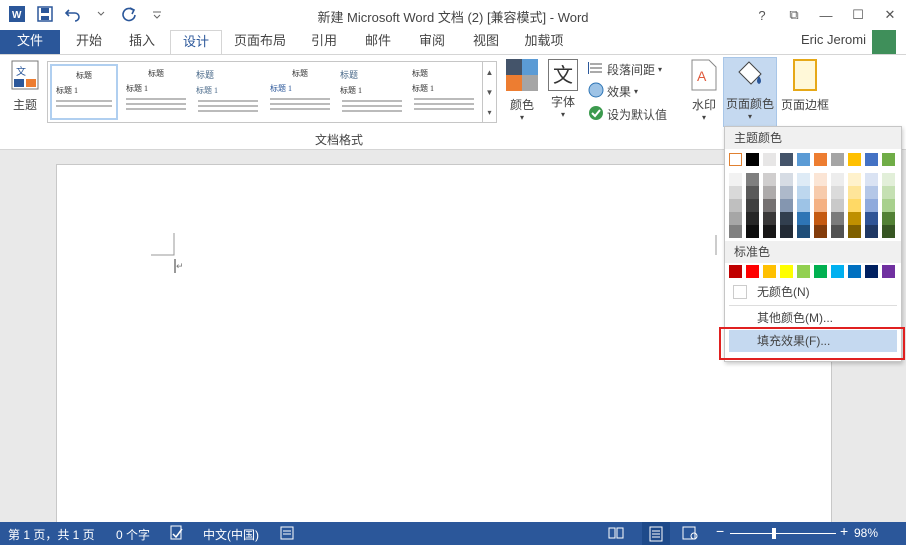 The height and width of the screenshot is (545, 906). What do you see at coordinates (489, 72) in the screenshot?
I see `gallery-up-icon: ▲` at bounding box center [489, 72].